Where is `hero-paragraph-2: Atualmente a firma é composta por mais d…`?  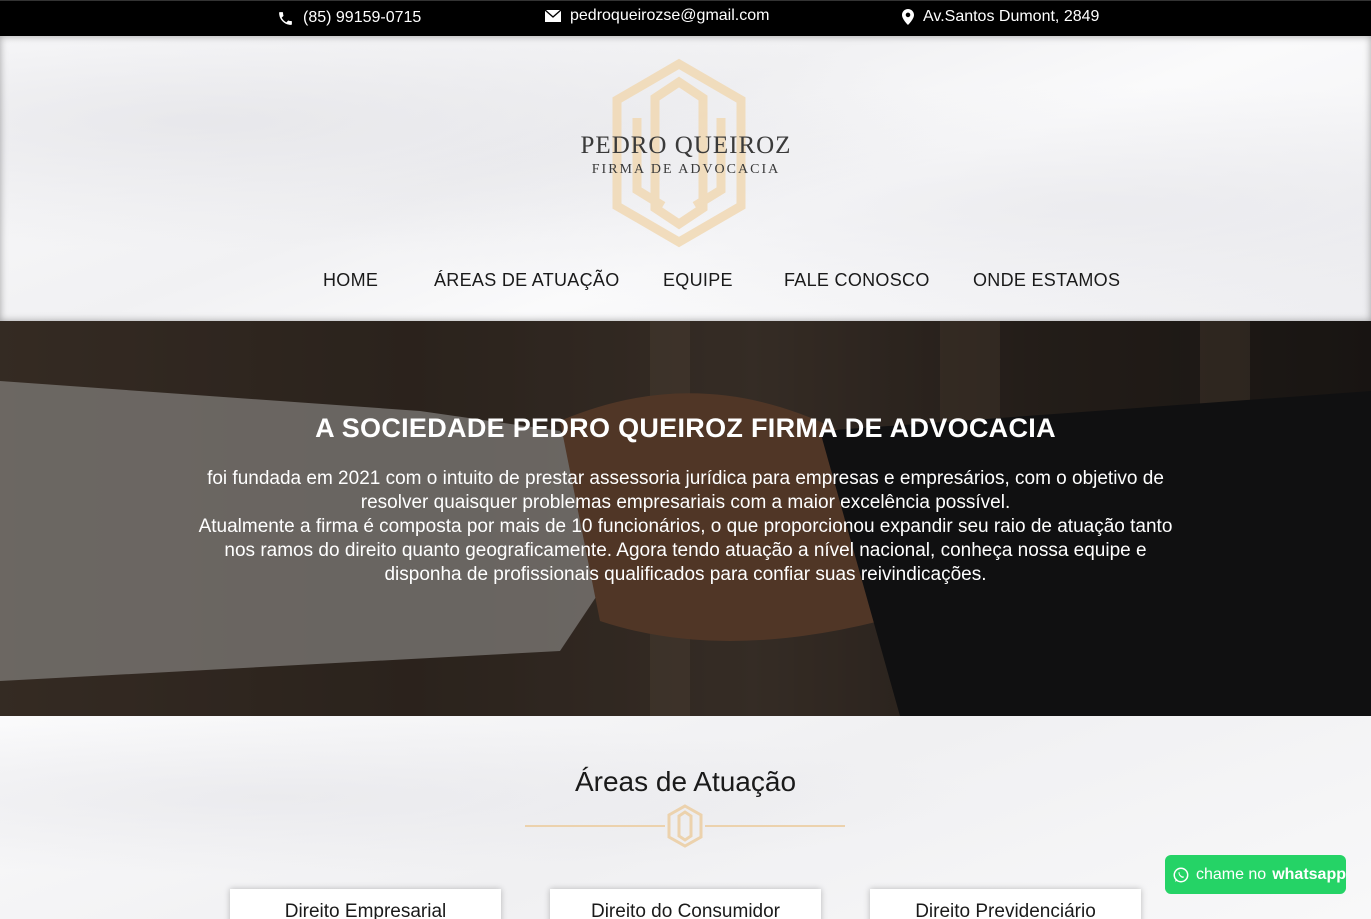 hero-paragraph-2: Atualmente a firma é composta por mais d… is located at coordinates (685, 550).